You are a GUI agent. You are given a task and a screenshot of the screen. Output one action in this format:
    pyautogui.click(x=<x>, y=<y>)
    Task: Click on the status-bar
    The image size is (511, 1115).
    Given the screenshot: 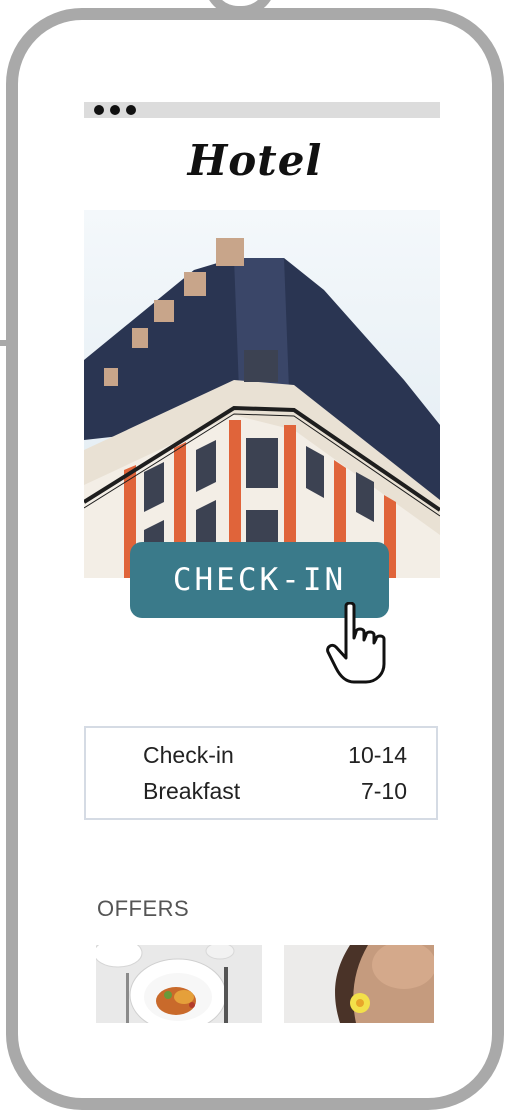 What is the action you would take?
    pyautogui.click(x=262, y=110)
    